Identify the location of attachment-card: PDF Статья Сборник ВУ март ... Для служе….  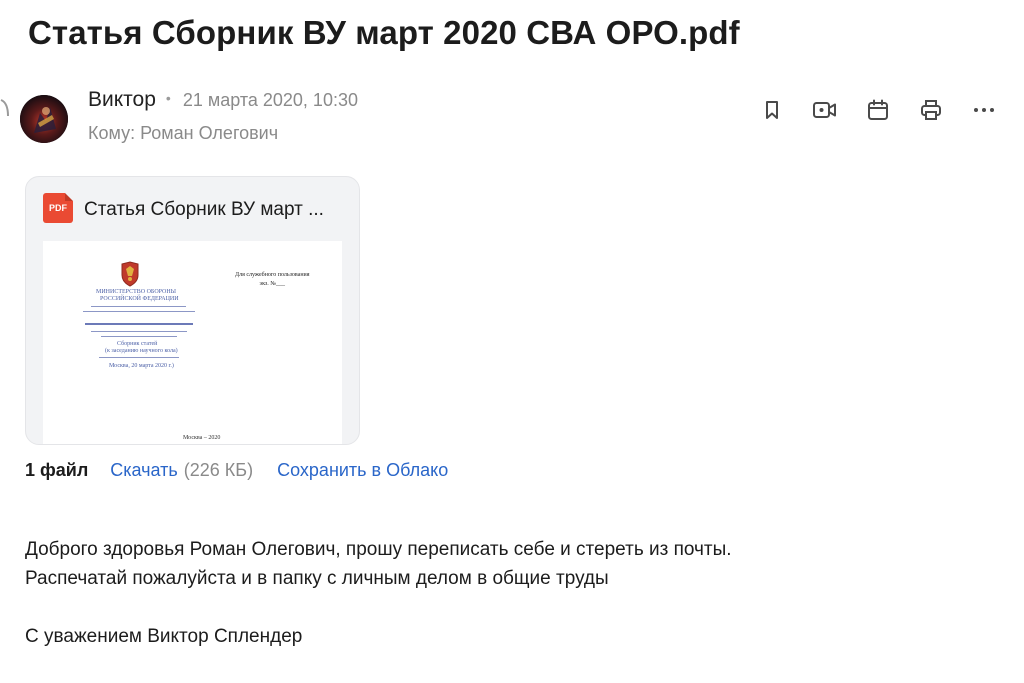
(192, 310).